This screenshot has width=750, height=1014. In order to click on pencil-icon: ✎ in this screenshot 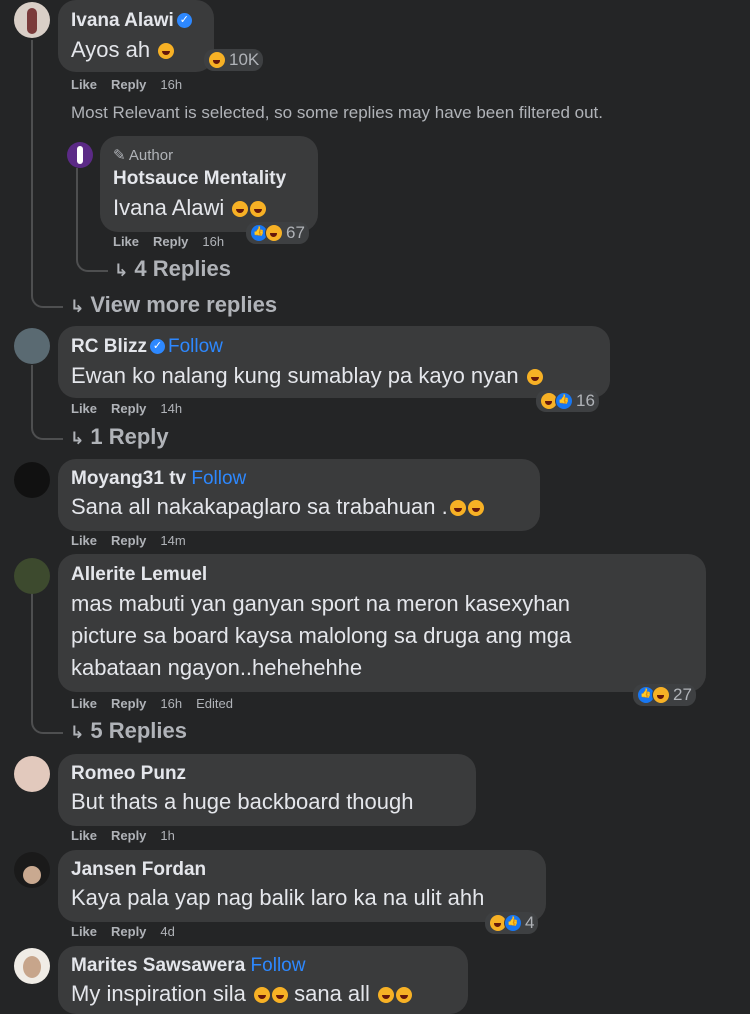, I will do `click(119, 155)`.